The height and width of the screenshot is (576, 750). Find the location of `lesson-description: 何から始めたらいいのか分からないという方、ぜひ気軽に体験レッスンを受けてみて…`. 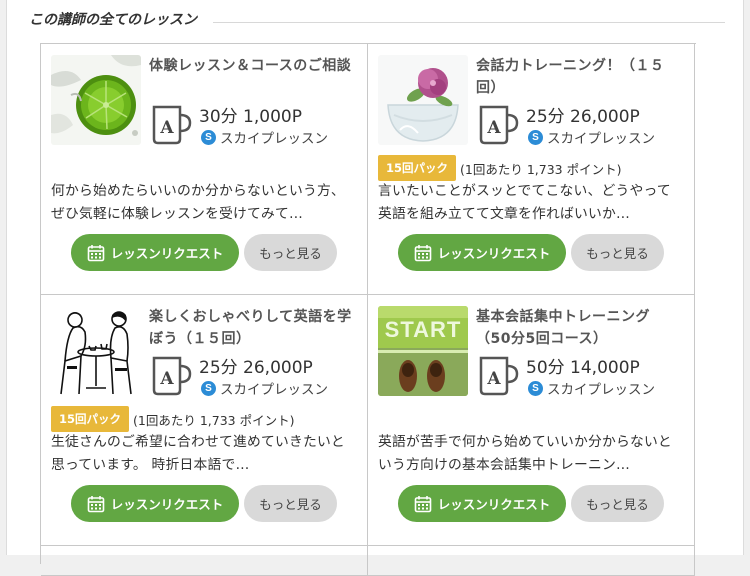

lesson-description: 何から始めたらいいのか分からないという方、ぜひ気軽に体験レッスンを受けてみて… is located at coordinates (198, 202).